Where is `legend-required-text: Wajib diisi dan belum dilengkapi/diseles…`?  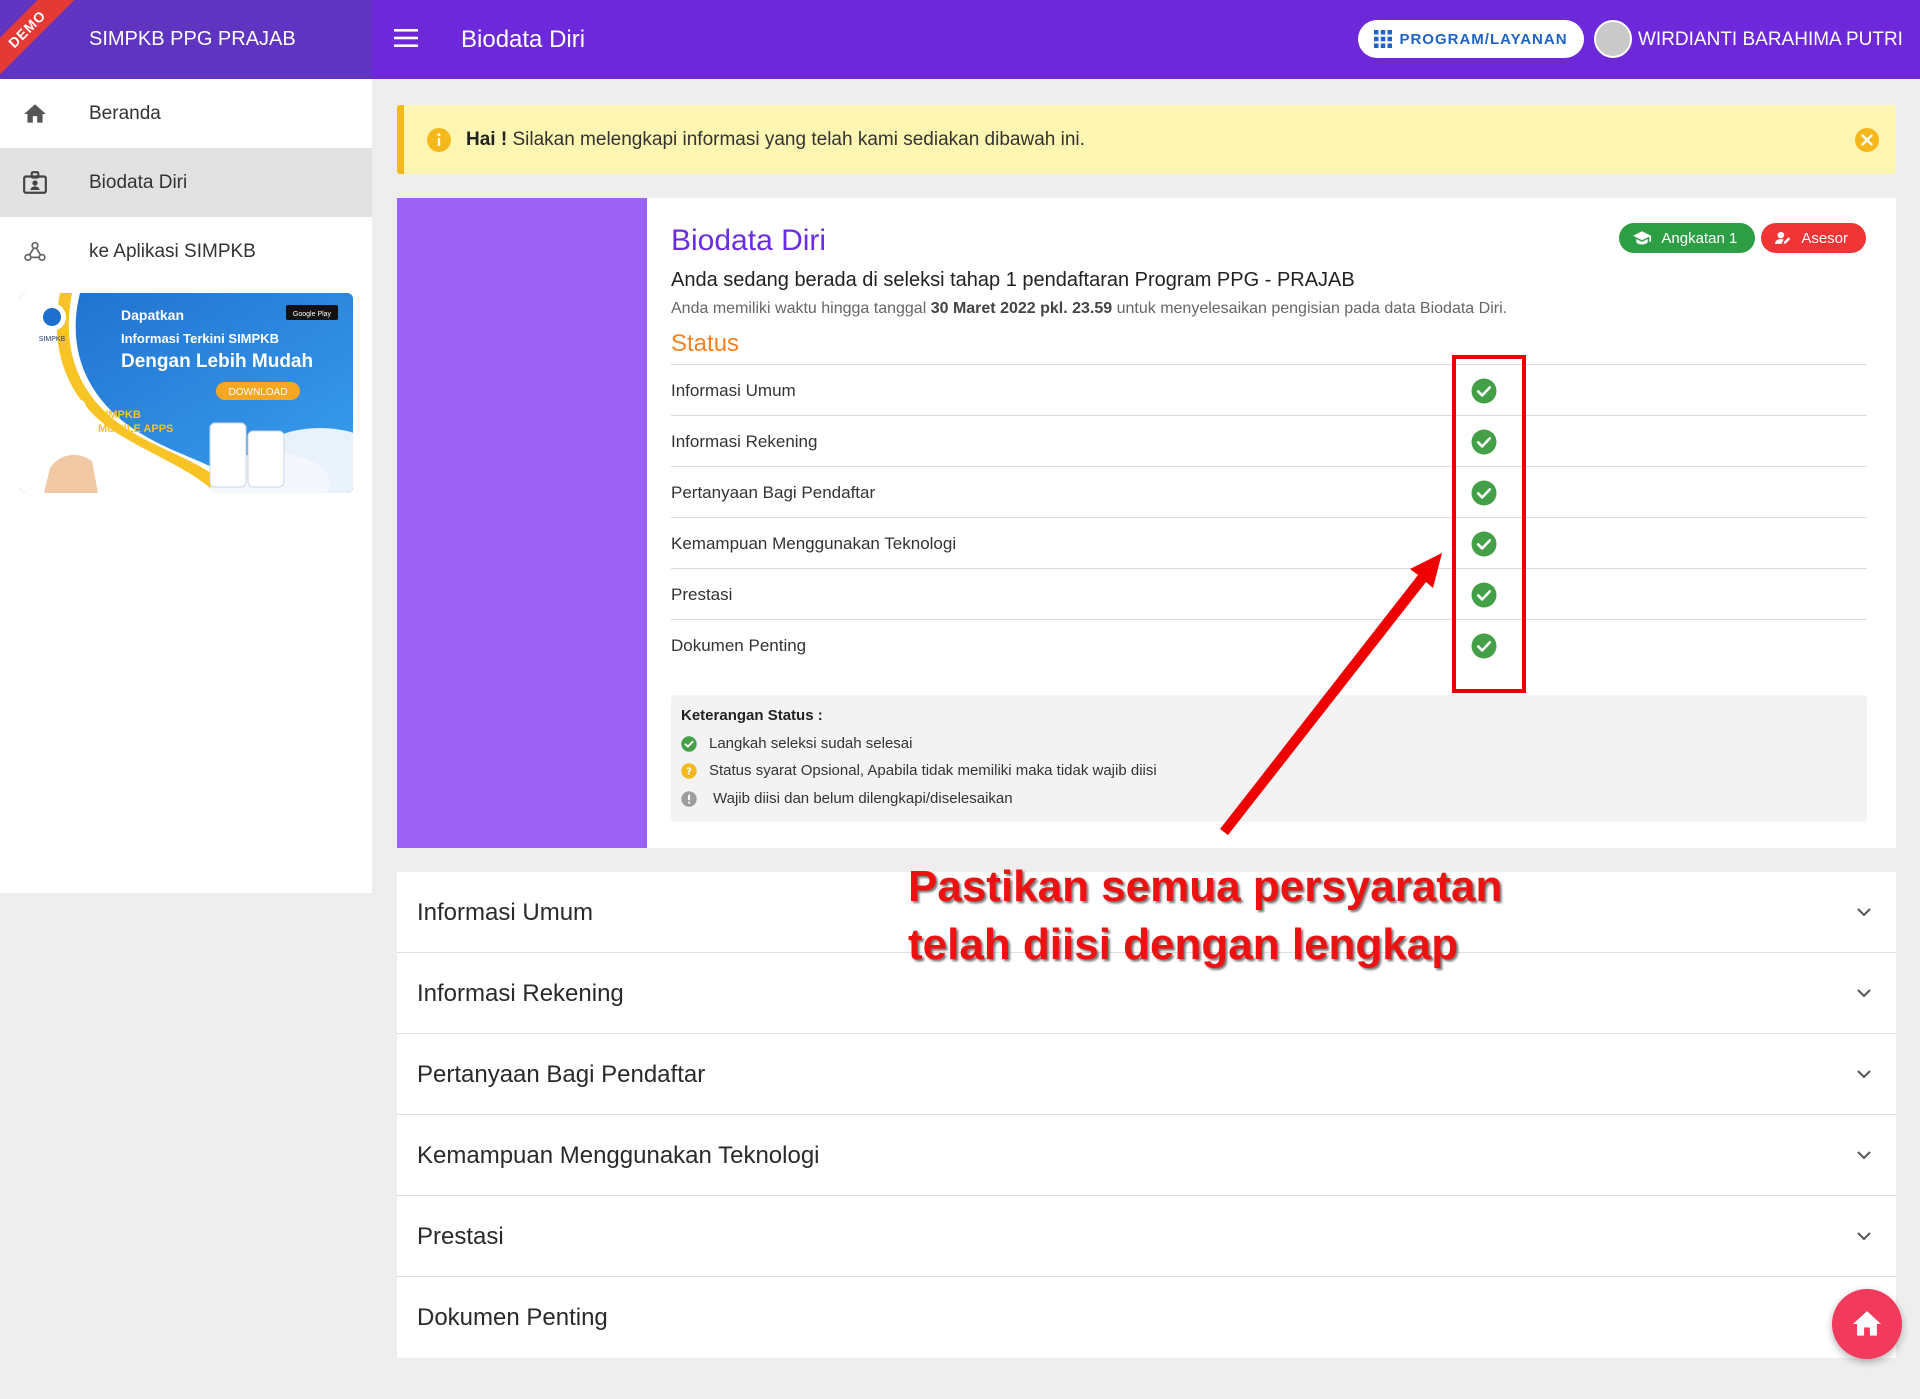
legend-required-text: Wajib diisi dan belum dilengkapi/diseles… is located at coordinates (863, 798).